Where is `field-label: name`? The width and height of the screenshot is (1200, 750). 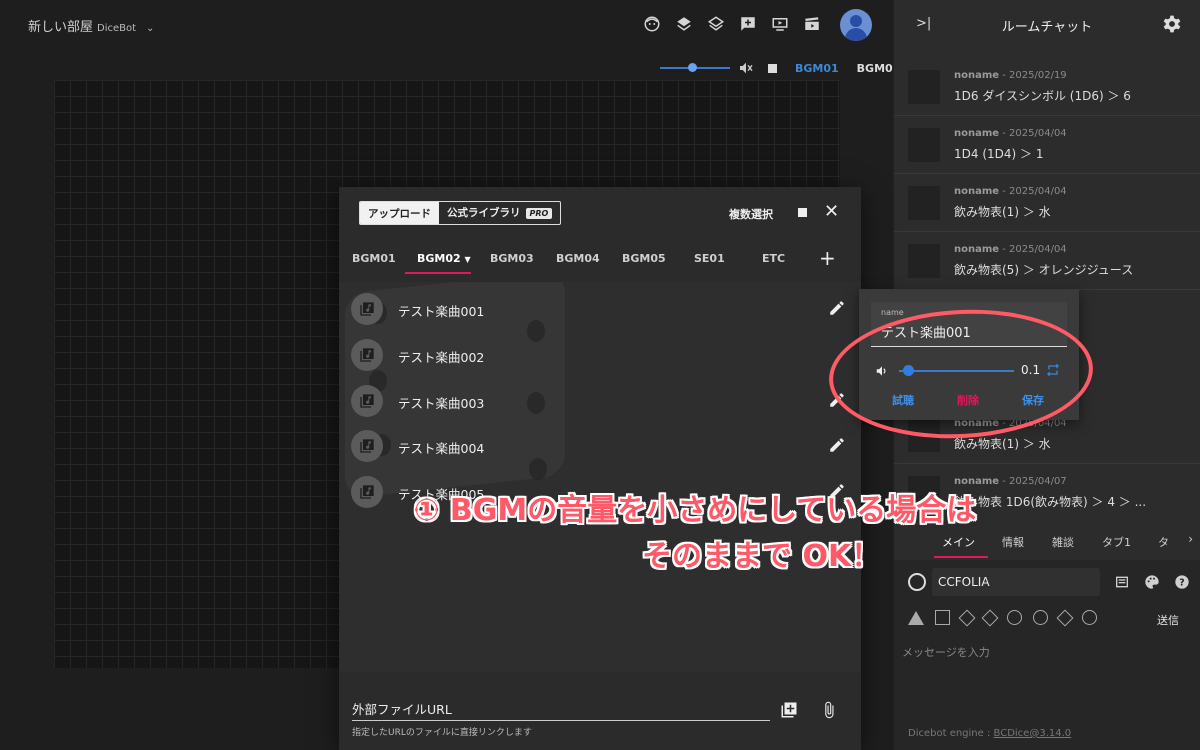 field-label: name is located at coordinates (892, 312).